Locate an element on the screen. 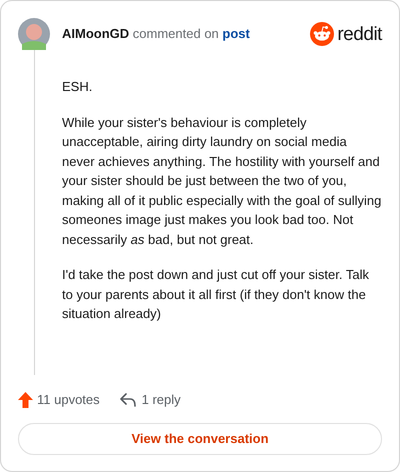 The height and width of the screenshot is (472, 400). reddit-logo-icon is located at coordinates (322, 34).